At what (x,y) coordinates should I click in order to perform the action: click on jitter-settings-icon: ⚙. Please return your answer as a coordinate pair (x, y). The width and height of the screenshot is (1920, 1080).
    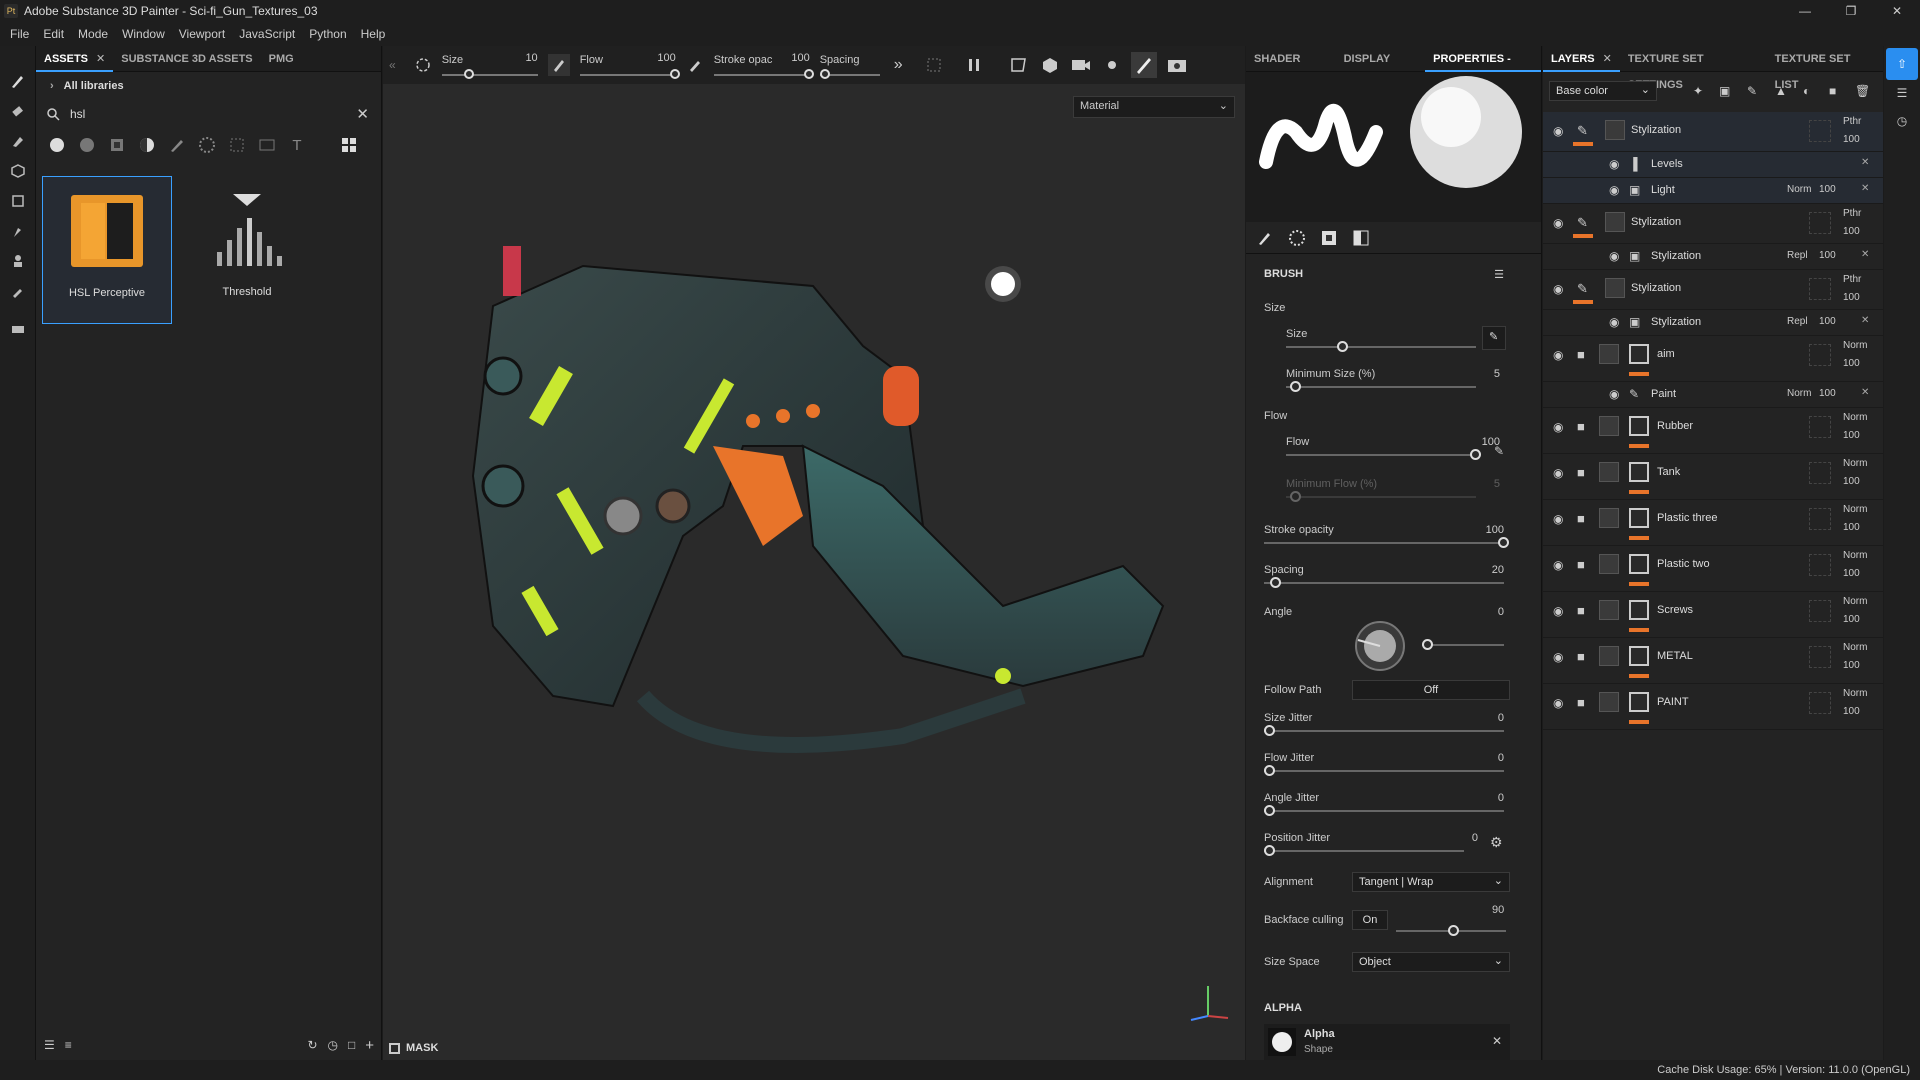
    Looking at the image, I should click on (1496, 842).